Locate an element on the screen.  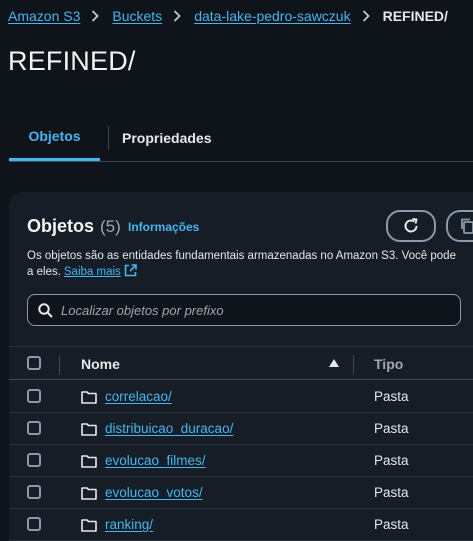
column-header-type: Tipo is located at coordinates (388, 364).